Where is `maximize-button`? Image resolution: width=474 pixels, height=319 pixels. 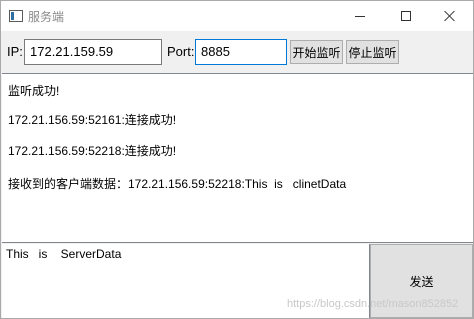 maximize-button is located at coordinates (406, 16).